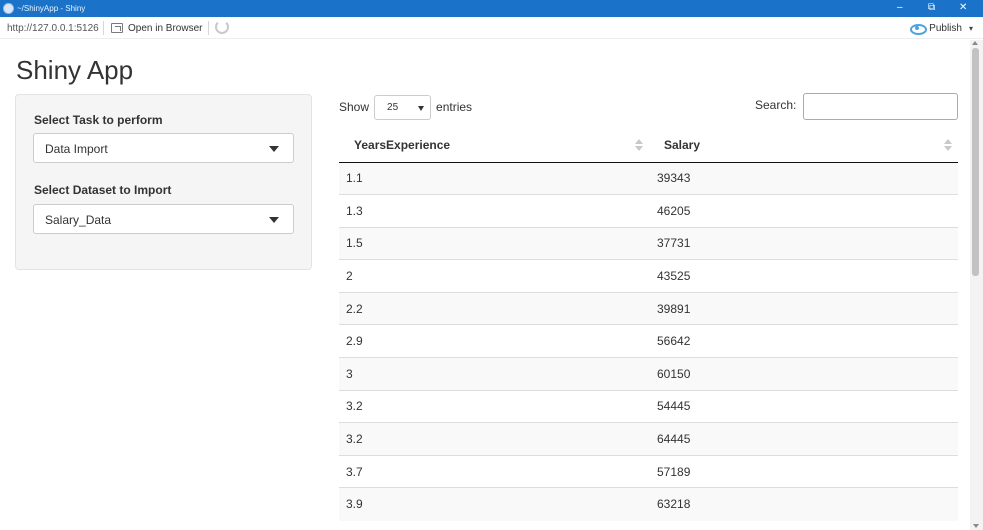 This screenshot has height=530, width=983. What do you see at coordinates (454, 107) in the screenshot?
I see `entries-label: entries` at bounding box center [454, 107].